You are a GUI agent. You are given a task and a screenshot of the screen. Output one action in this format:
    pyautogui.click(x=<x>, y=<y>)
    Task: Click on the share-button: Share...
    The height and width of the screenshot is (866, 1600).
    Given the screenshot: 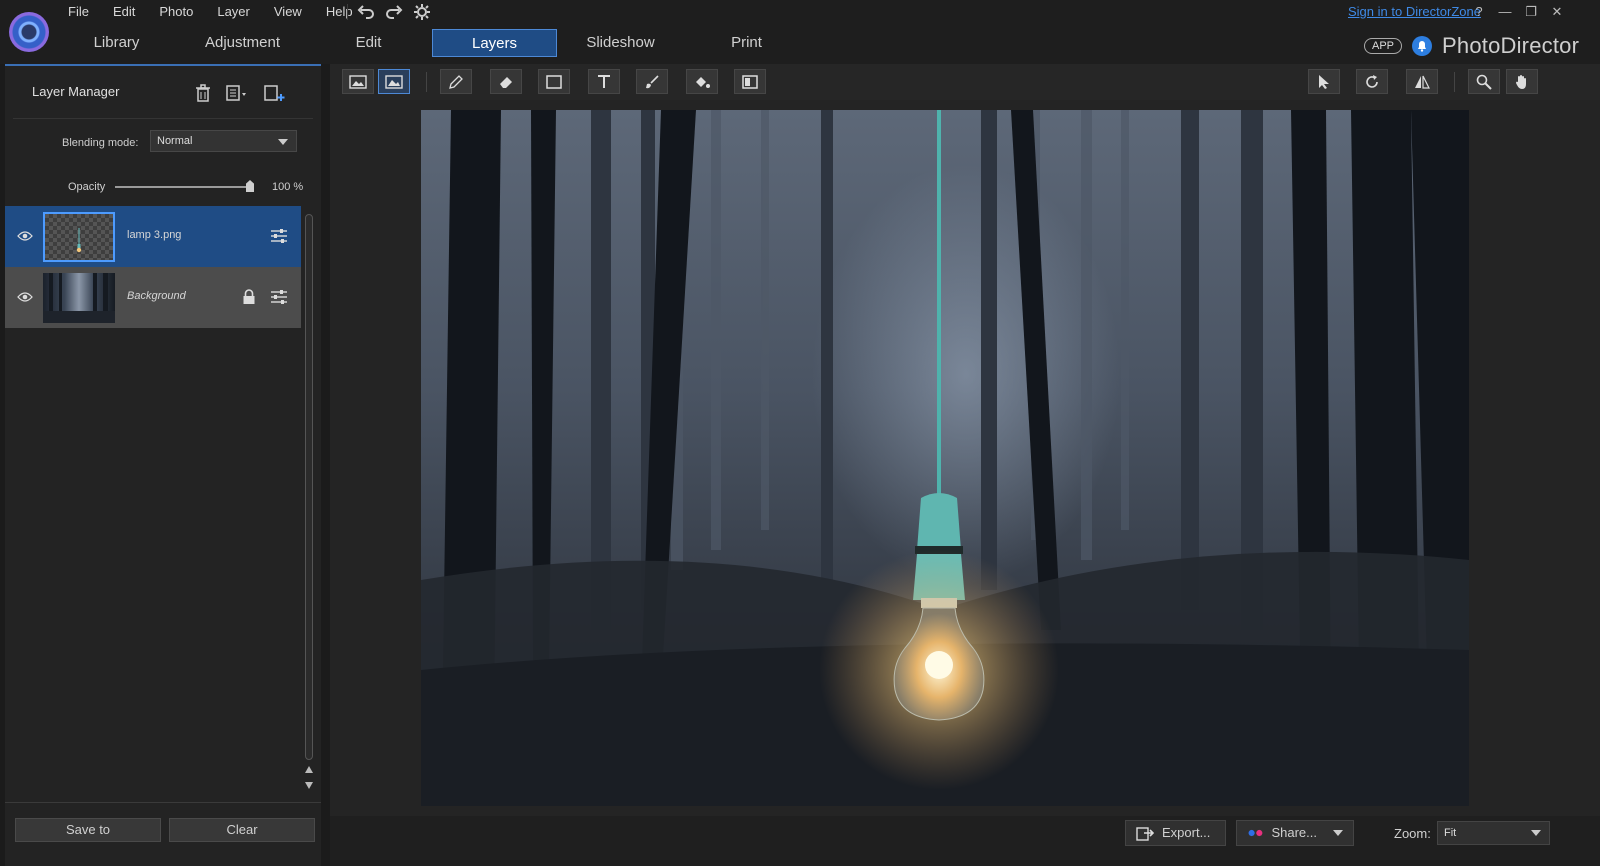 What is the action you would take?
    pyautogui.click(x=1295, y=833)
    